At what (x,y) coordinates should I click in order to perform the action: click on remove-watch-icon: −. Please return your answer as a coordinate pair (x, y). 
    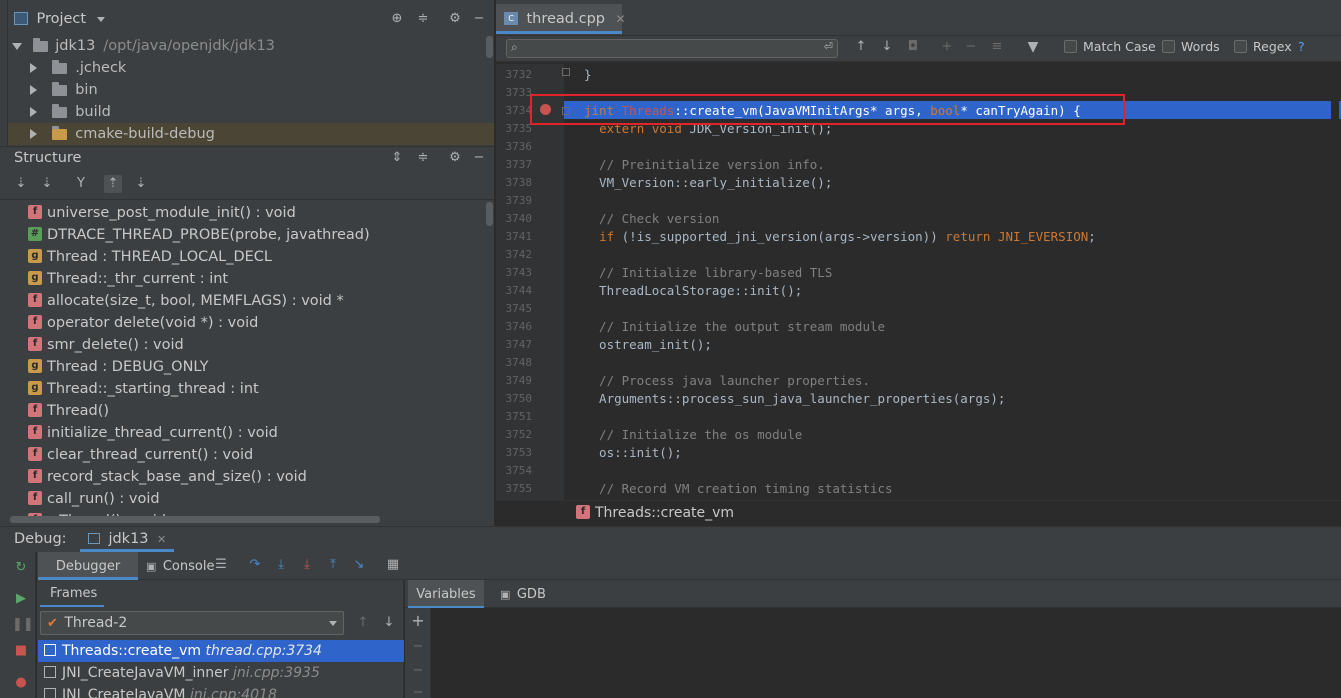
    Looking at the image, I should click on (418, 647).